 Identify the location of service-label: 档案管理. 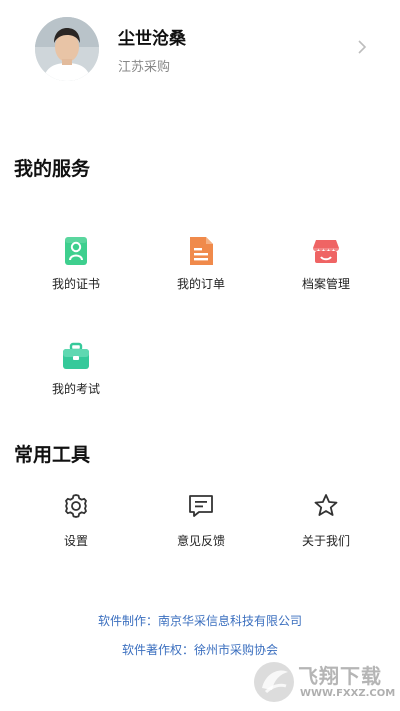
(325, 284).